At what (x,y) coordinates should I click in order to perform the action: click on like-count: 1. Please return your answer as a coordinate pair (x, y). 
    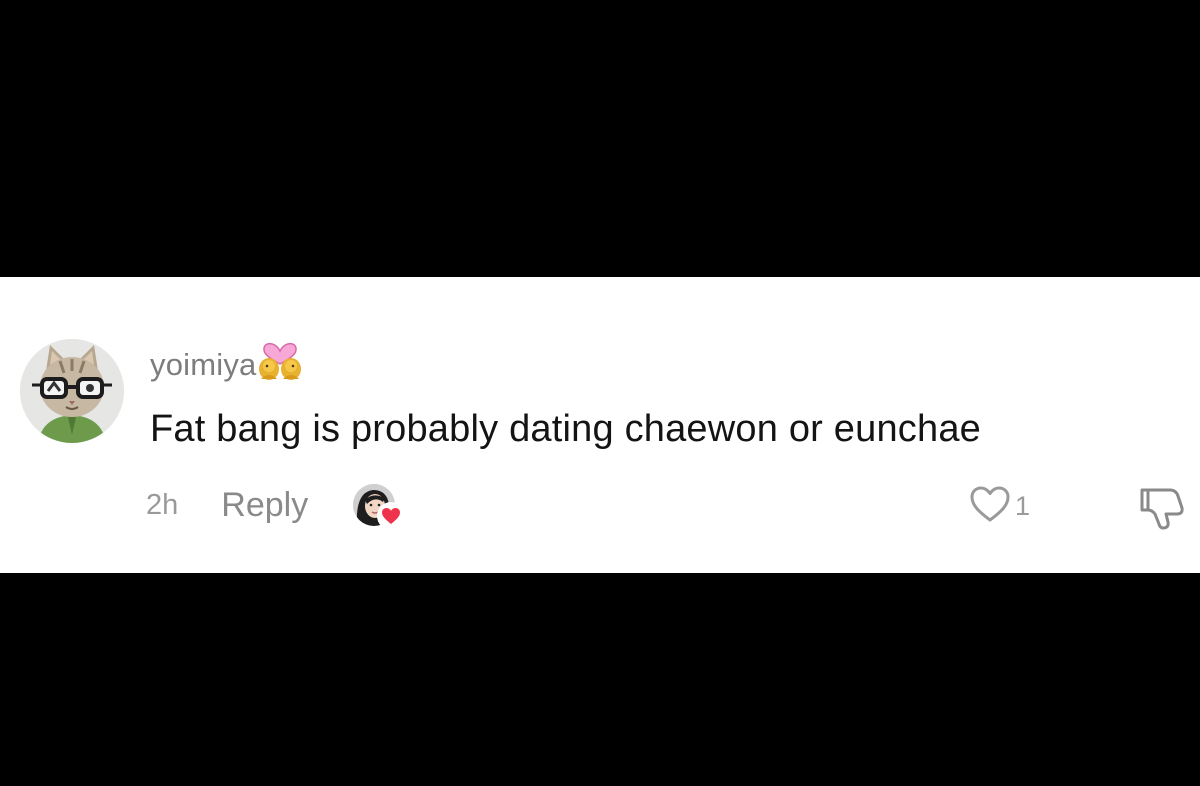
    Looking at the image, I should click on (1023, 505).